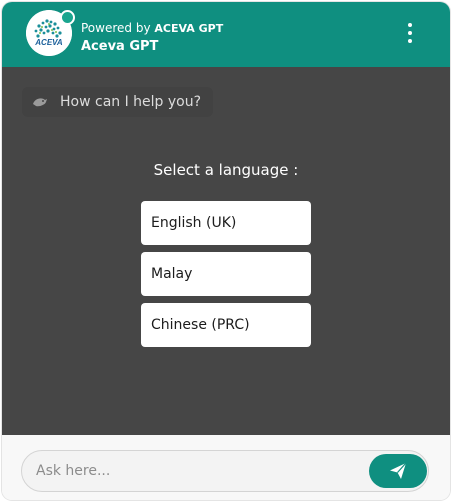 This screenshot has height=503, width=452. I want to click on powered-brand: ACEVA GPT, so click(189, 28).